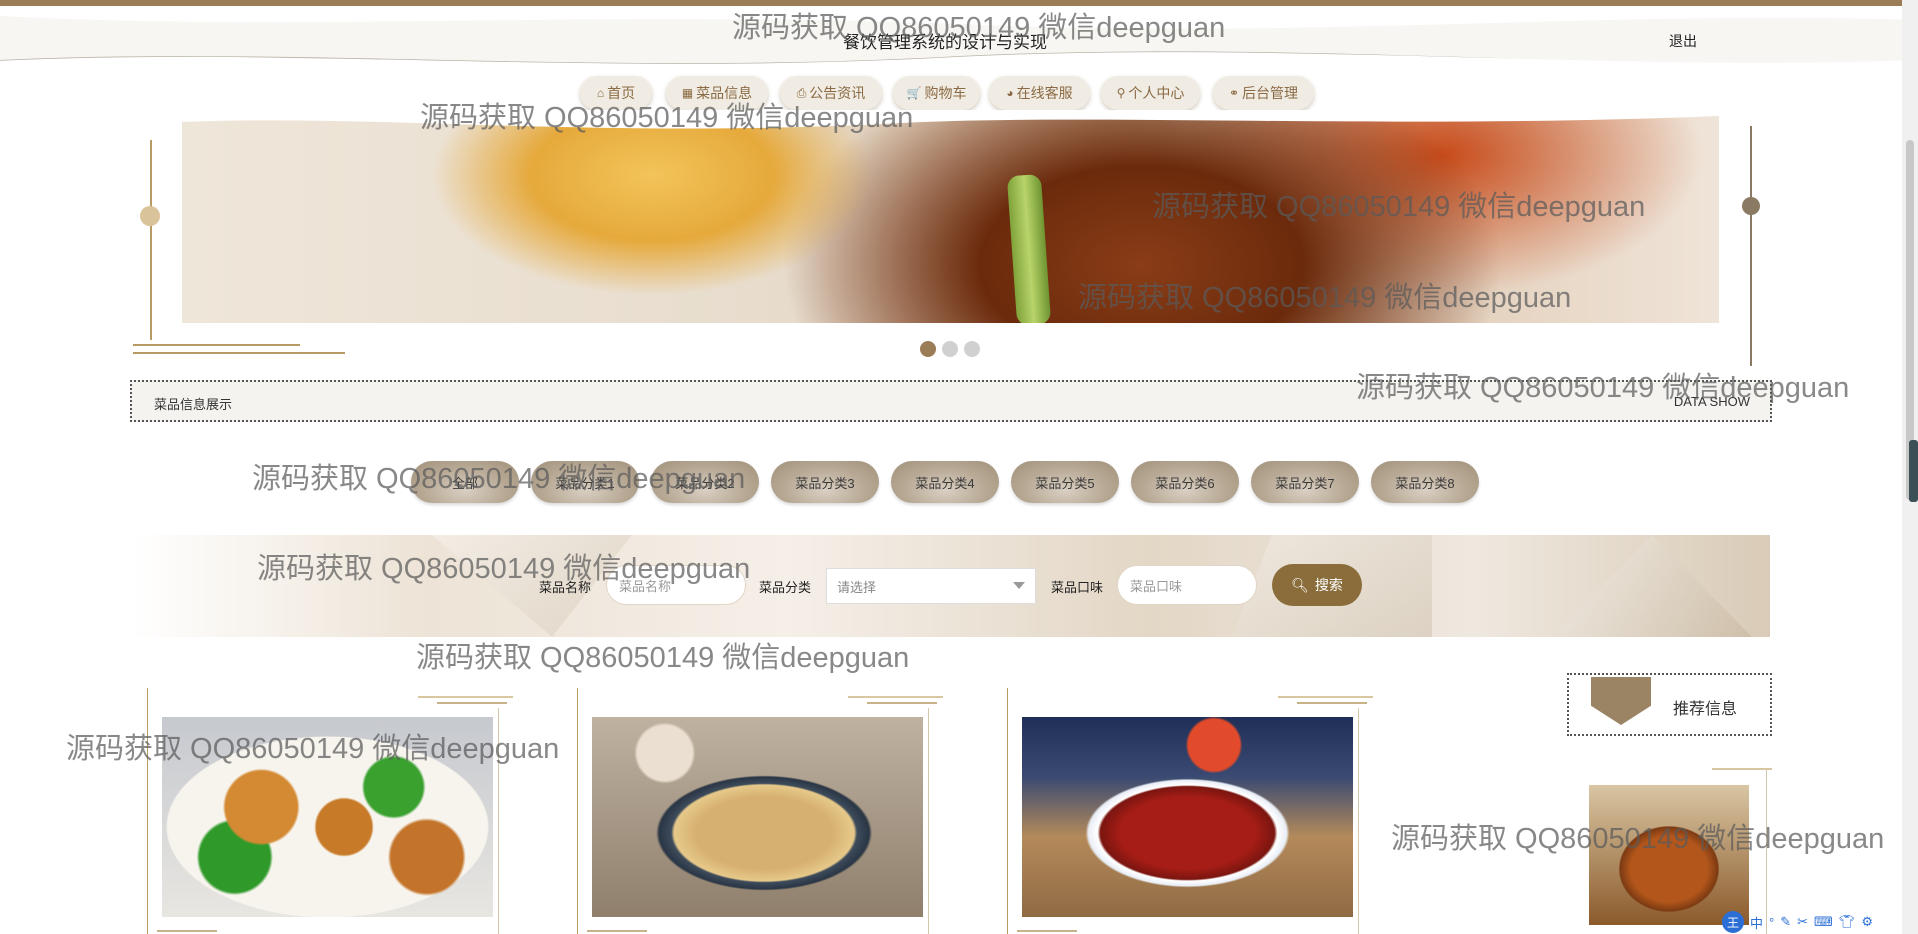 The height and width of the screenshot is (934, 1918). I want to click on category-pill: 菜品分类5, so click(1065, 482).